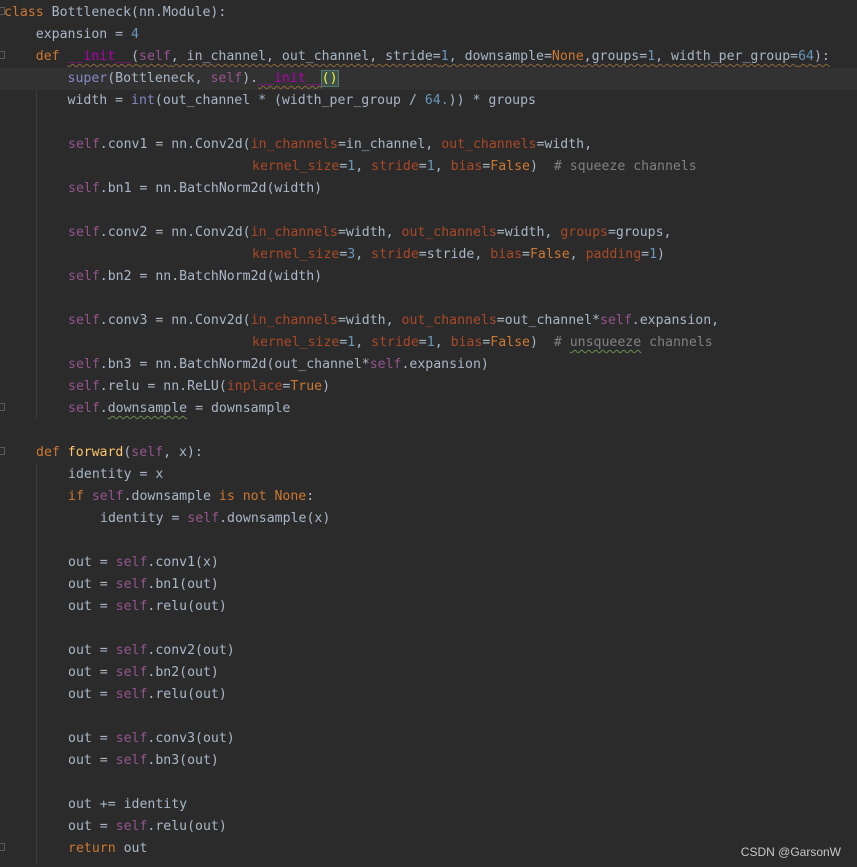  What do you see at coordinates (115, 13) in the screenshot?
I see `code-line: class Bottleneck(nn.Module):` at bounding box center [115, 13].